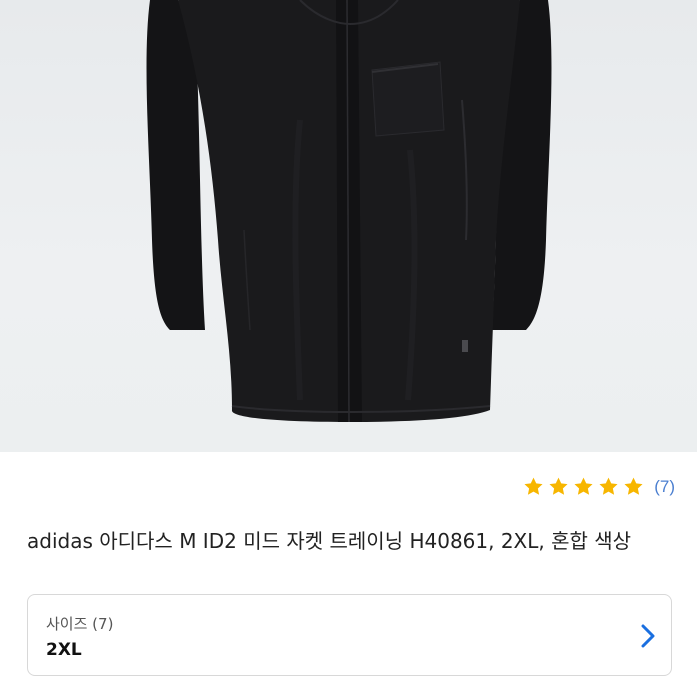 This screenshot has height=697, width=697. I want to click on option-label: 사이즈 (7), so click(80, 624).